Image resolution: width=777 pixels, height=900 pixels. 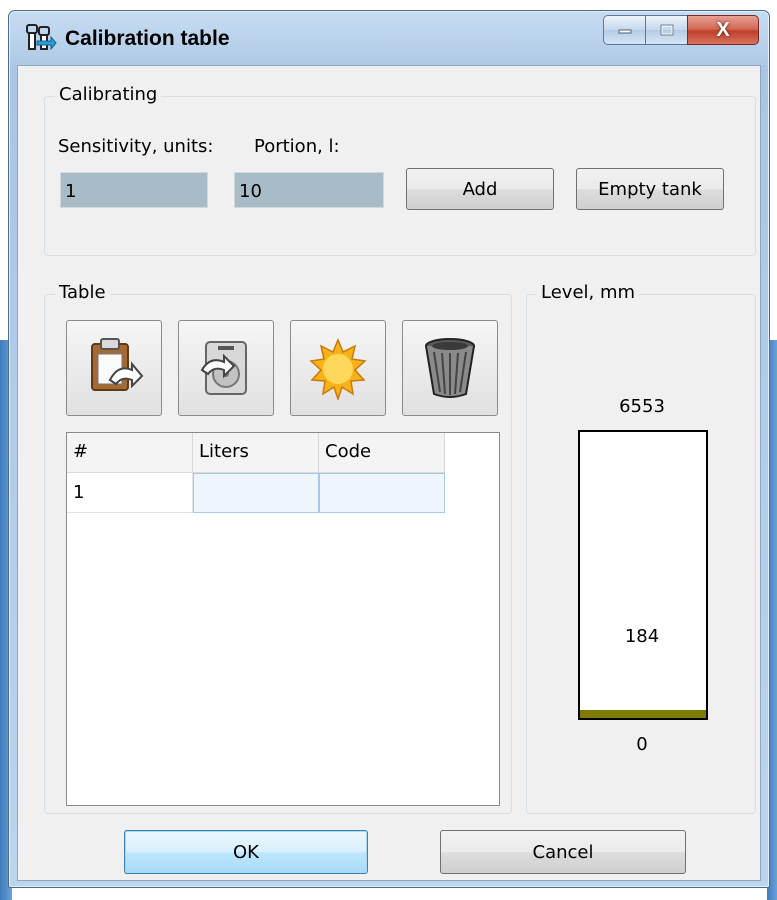 What do you see at coordinates (382, 453) in the screenshot?
I see `column-header-code: Code` at bounding box center [382, 453].